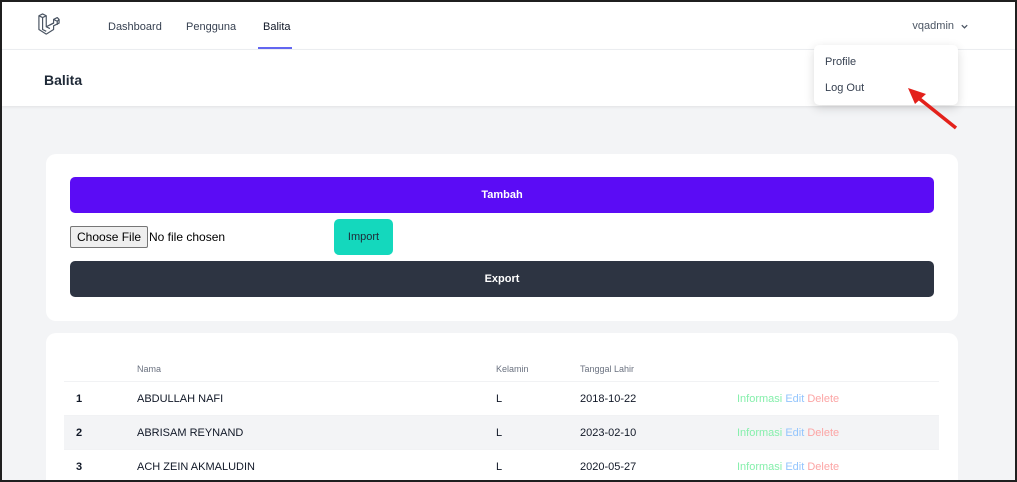 Image resolution: width=1017 pixels, height=482 pixels. What do you see at coordinates (502, 279) in the screenshot?
I see `export-button: Export` at bounding box center [502, 279].